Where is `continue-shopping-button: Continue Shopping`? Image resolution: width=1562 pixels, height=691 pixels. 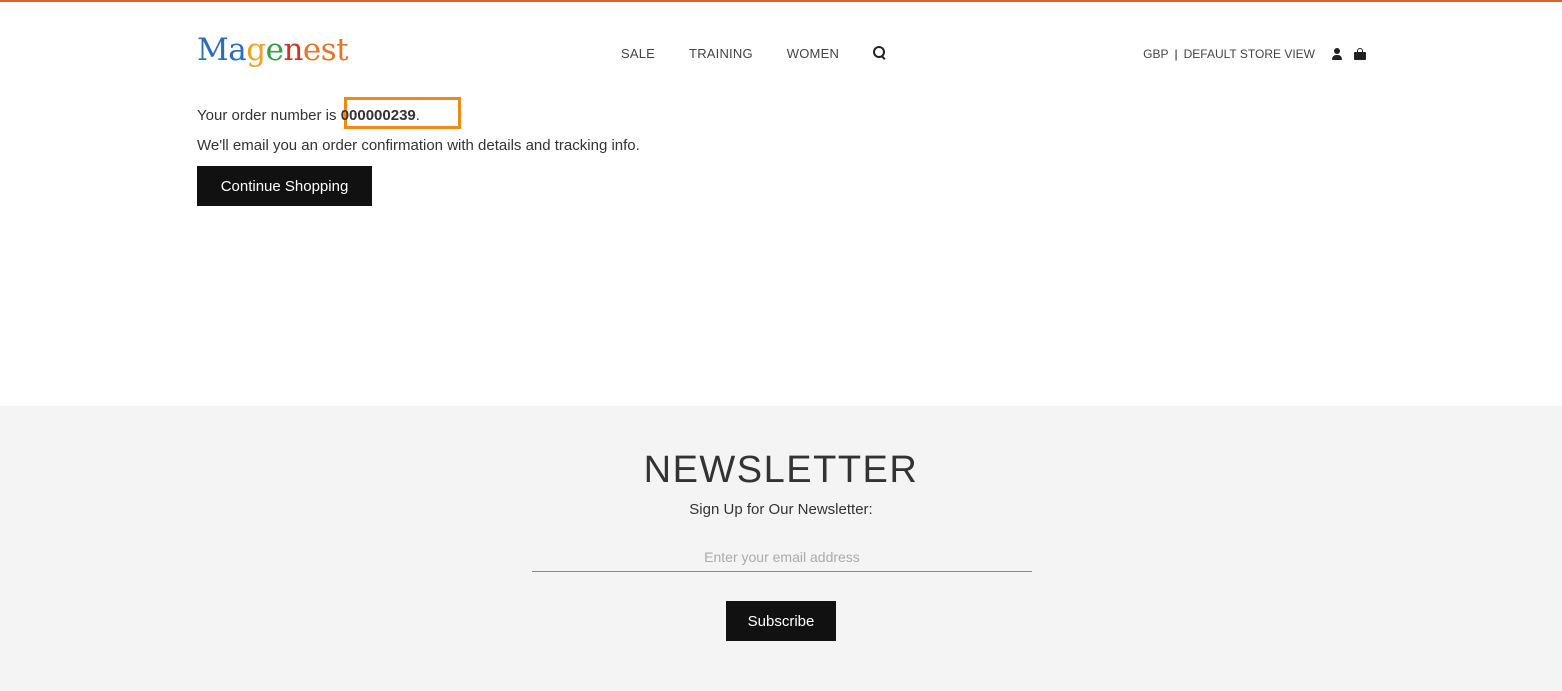
continue-shopping-button: Continue Shopping is located at coordinates (284, 186).